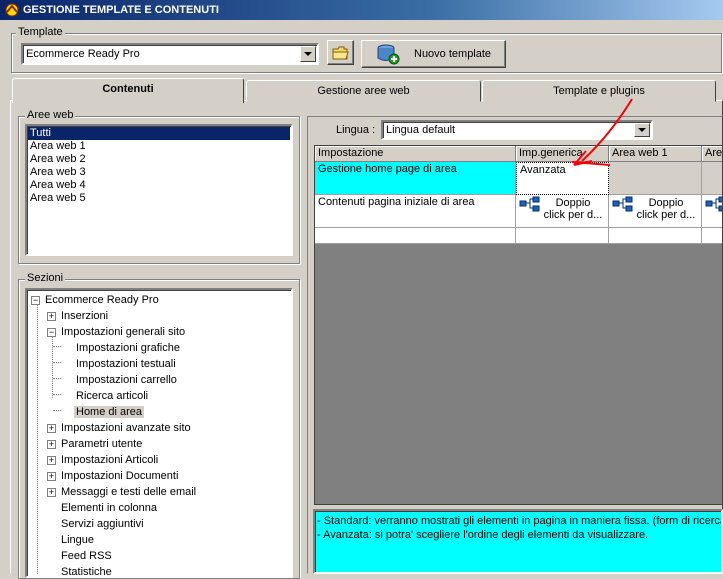  I want to click on grid-row2-area, so click(712, 211).